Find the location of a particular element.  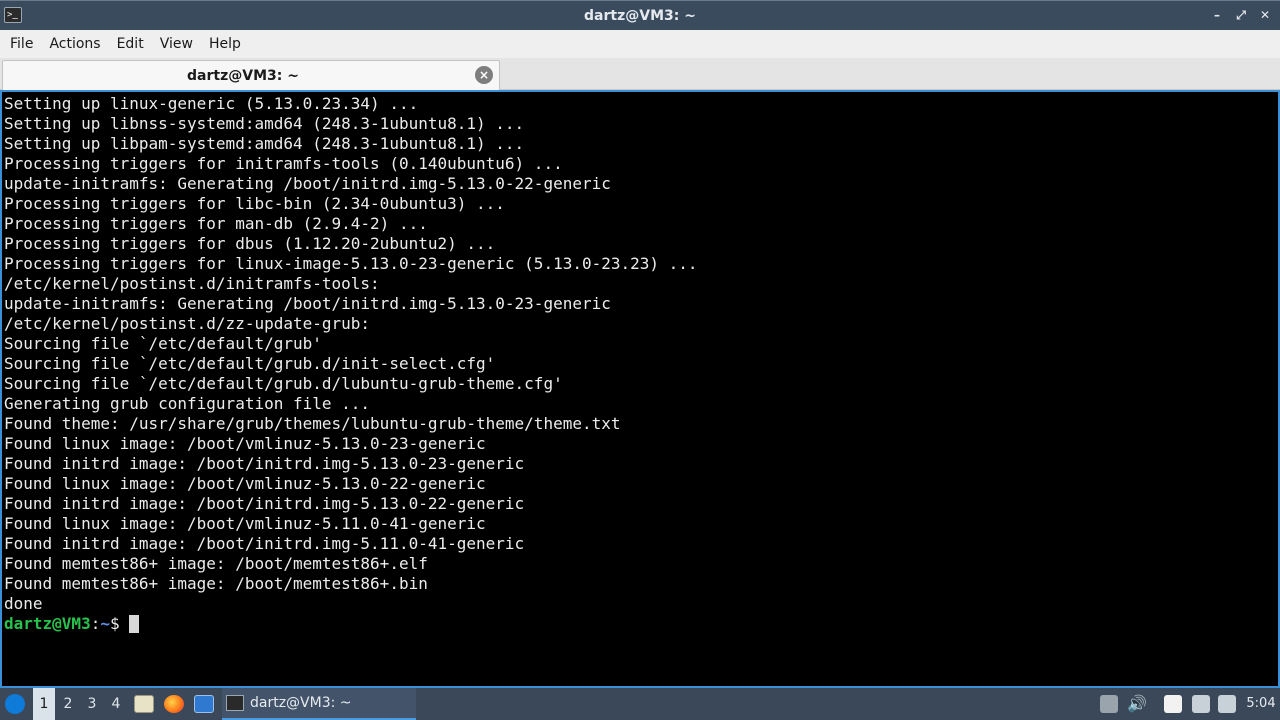

prompt-user-host: dartz@VM3 is located at coordinates (47, 623).